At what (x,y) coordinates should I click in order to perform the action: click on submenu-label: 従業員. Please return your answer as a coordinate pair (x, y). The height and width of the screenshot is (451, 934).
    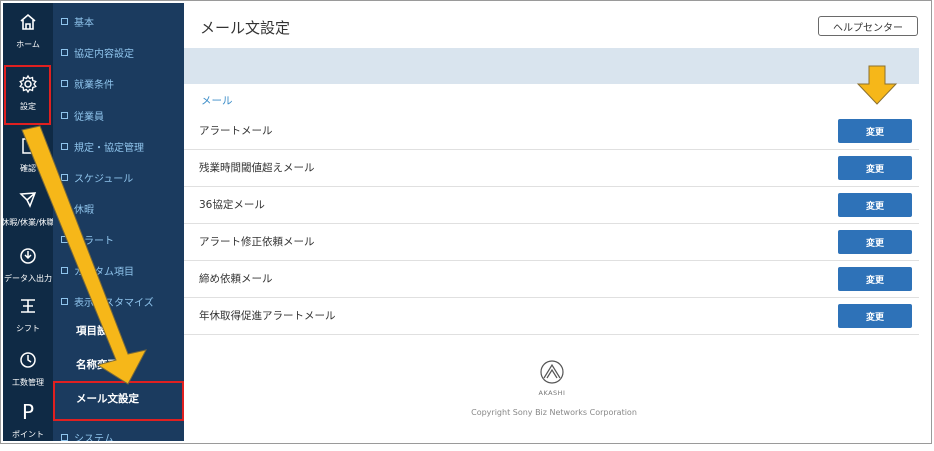
    Looking at the image, I should click on (89, 117).